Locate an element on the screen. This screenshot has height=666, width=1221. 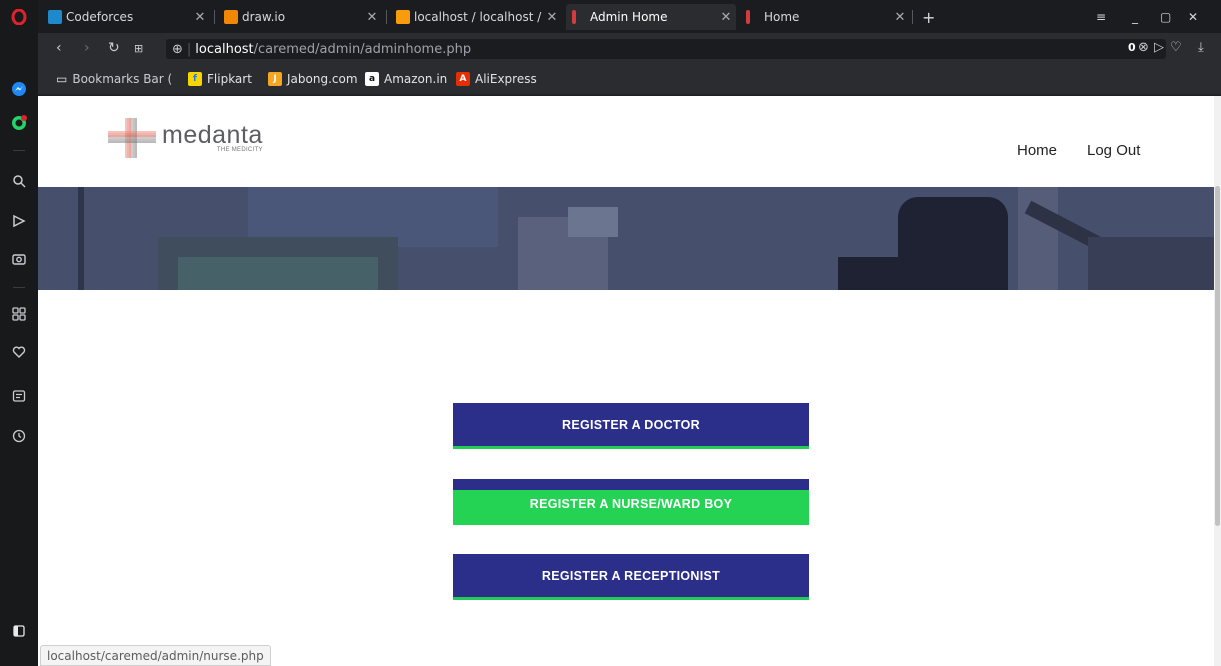
logo-wordmark: medanta is located at coordinates (212, 135).